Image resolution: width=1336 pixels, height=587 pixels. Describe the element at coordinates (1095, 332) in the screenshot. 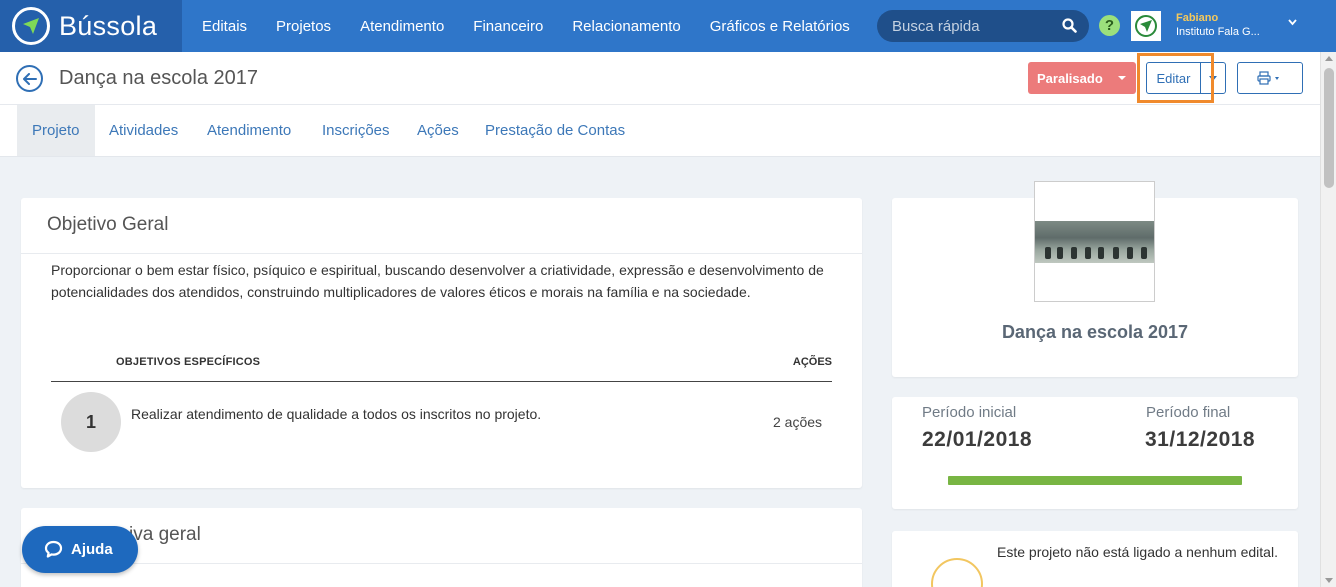

I see `project-name: Dança na escola 2017` at that location.